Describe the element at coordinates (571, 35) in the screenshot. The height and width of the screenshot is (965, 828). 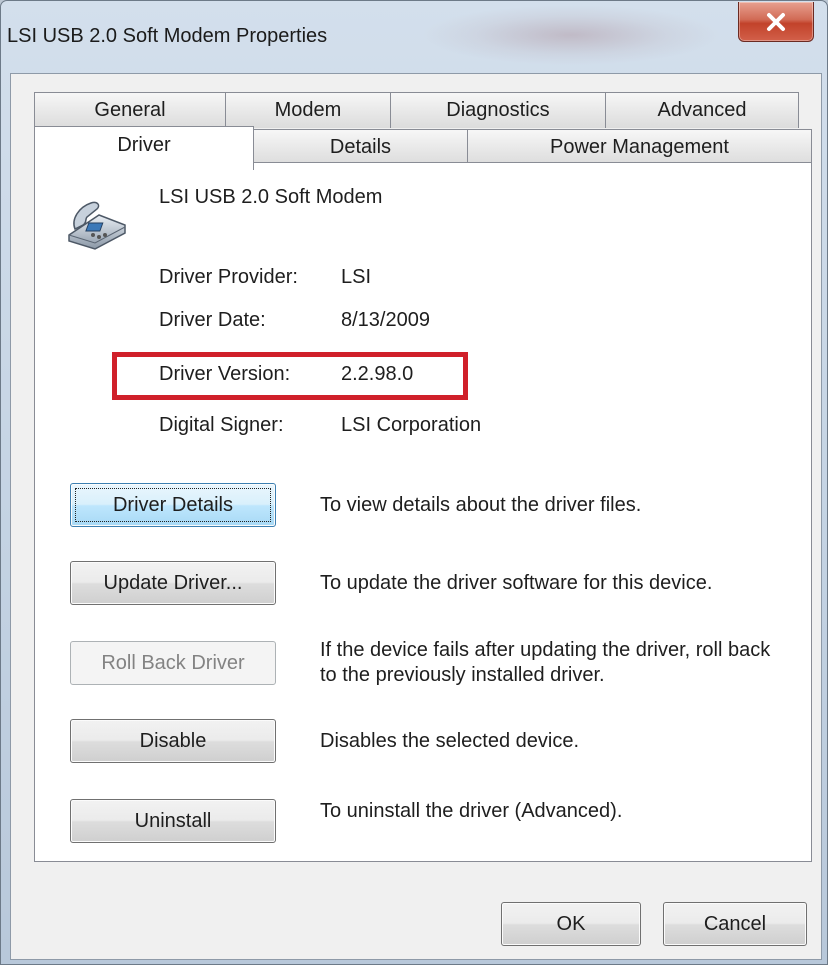
I see `title-bar-glow` at that location.